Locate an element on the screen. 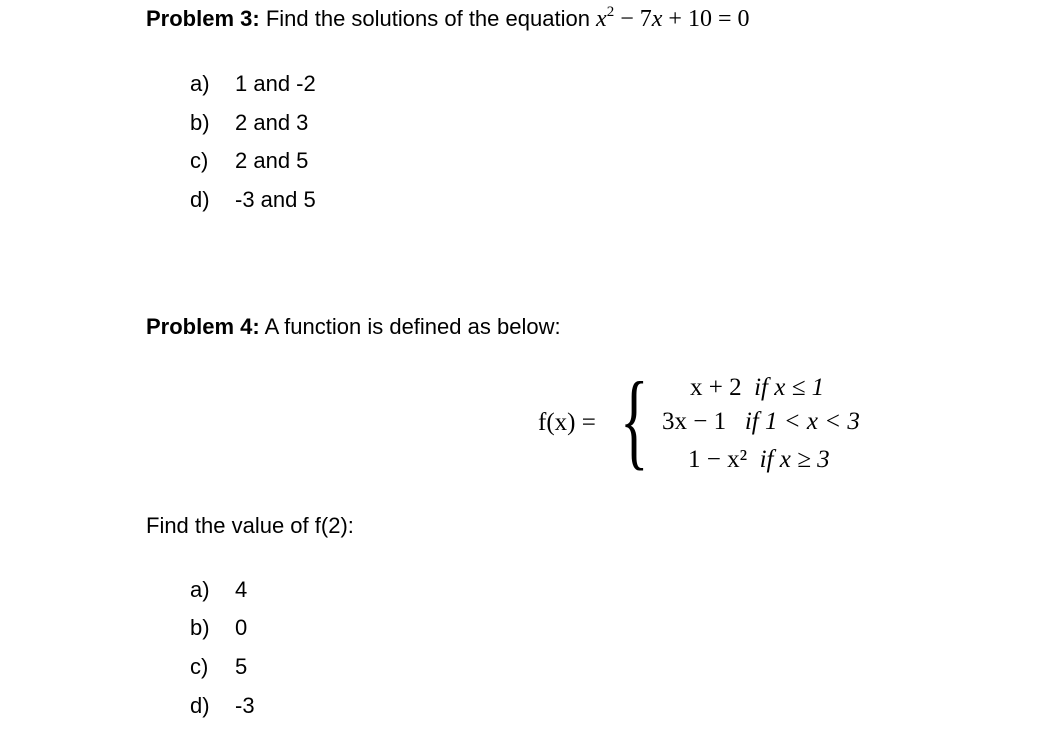  case-expression: 3x − 1 is located at coordinates (694, 421).